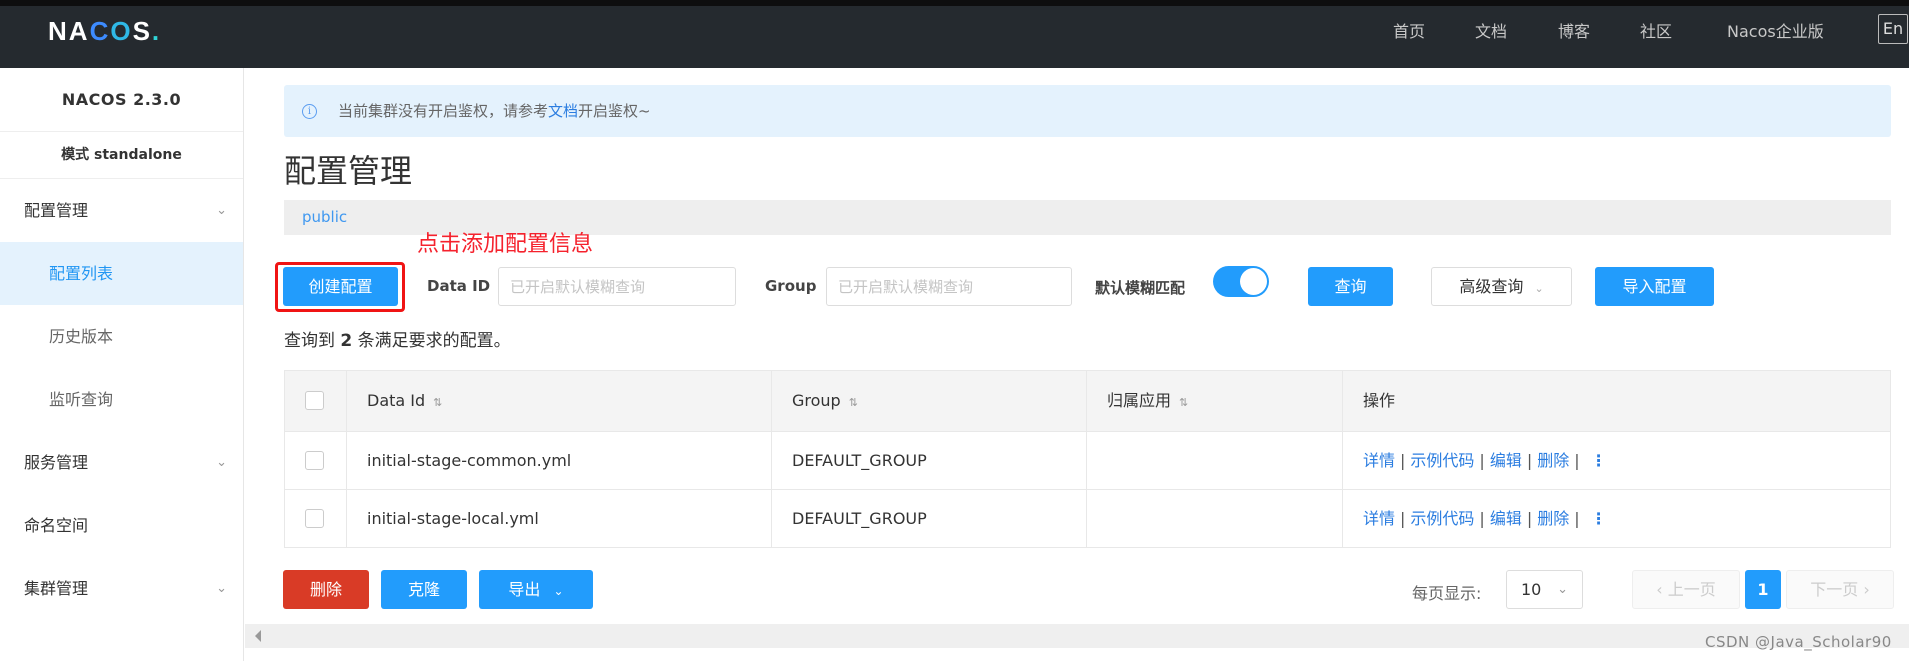  I want to click on auth-alert: i 当前集群没有开启鉴权，请参考文档开启鉴权~, so click(1087, 111).